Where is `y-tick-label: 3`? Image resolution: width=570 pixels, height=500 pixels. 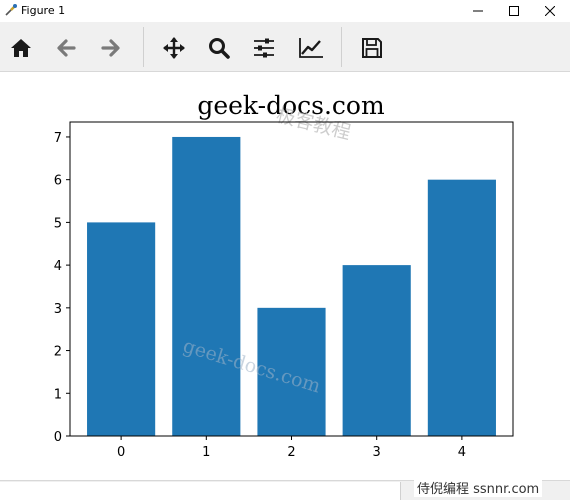
y-tick-label: 3 is located at coordinates (58, 309).